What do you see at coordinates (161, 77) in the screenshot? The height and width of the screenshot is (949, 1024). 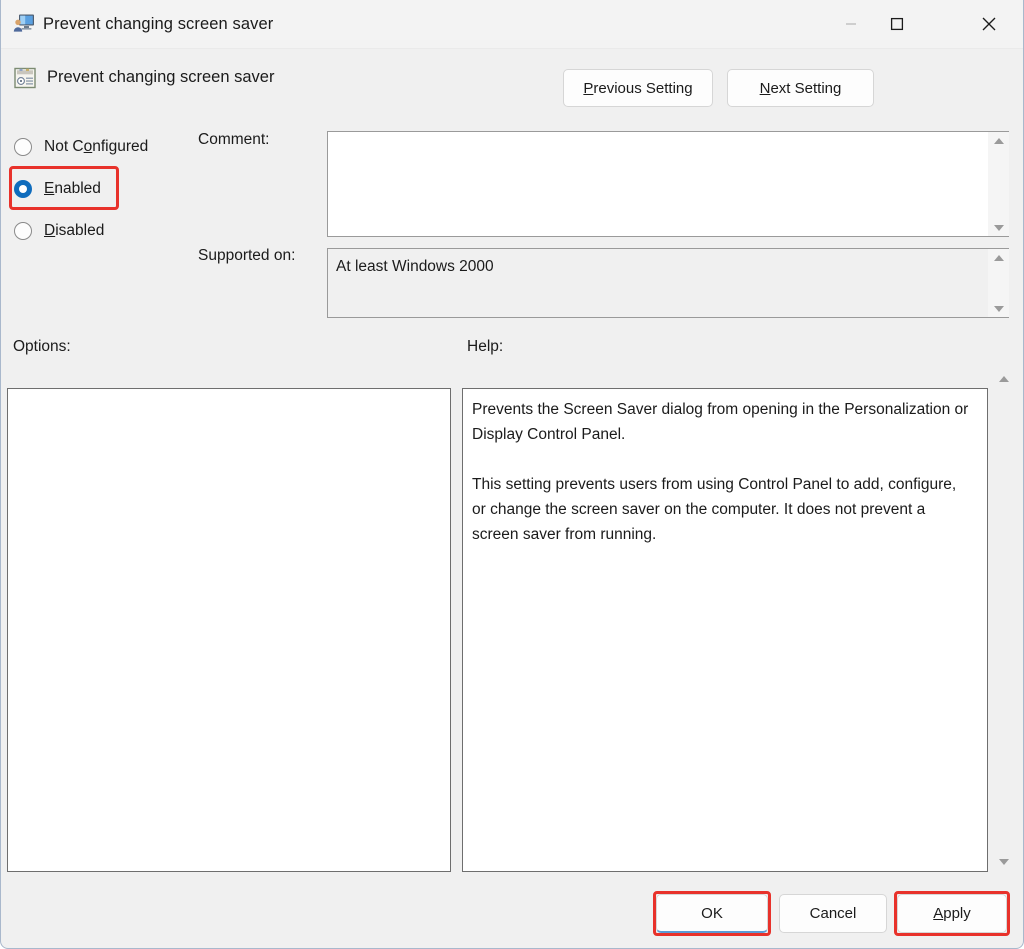 I see `policy-name: Prevent changing screen saver` at bounding box center [161, 77].